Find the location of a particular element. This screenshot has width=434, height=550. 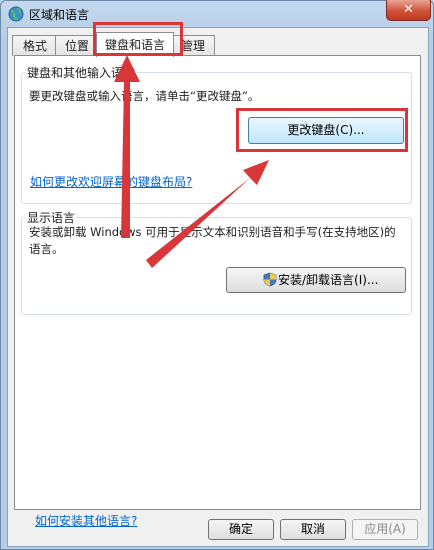

button-highlight-box is located at coordinates (322, 130).